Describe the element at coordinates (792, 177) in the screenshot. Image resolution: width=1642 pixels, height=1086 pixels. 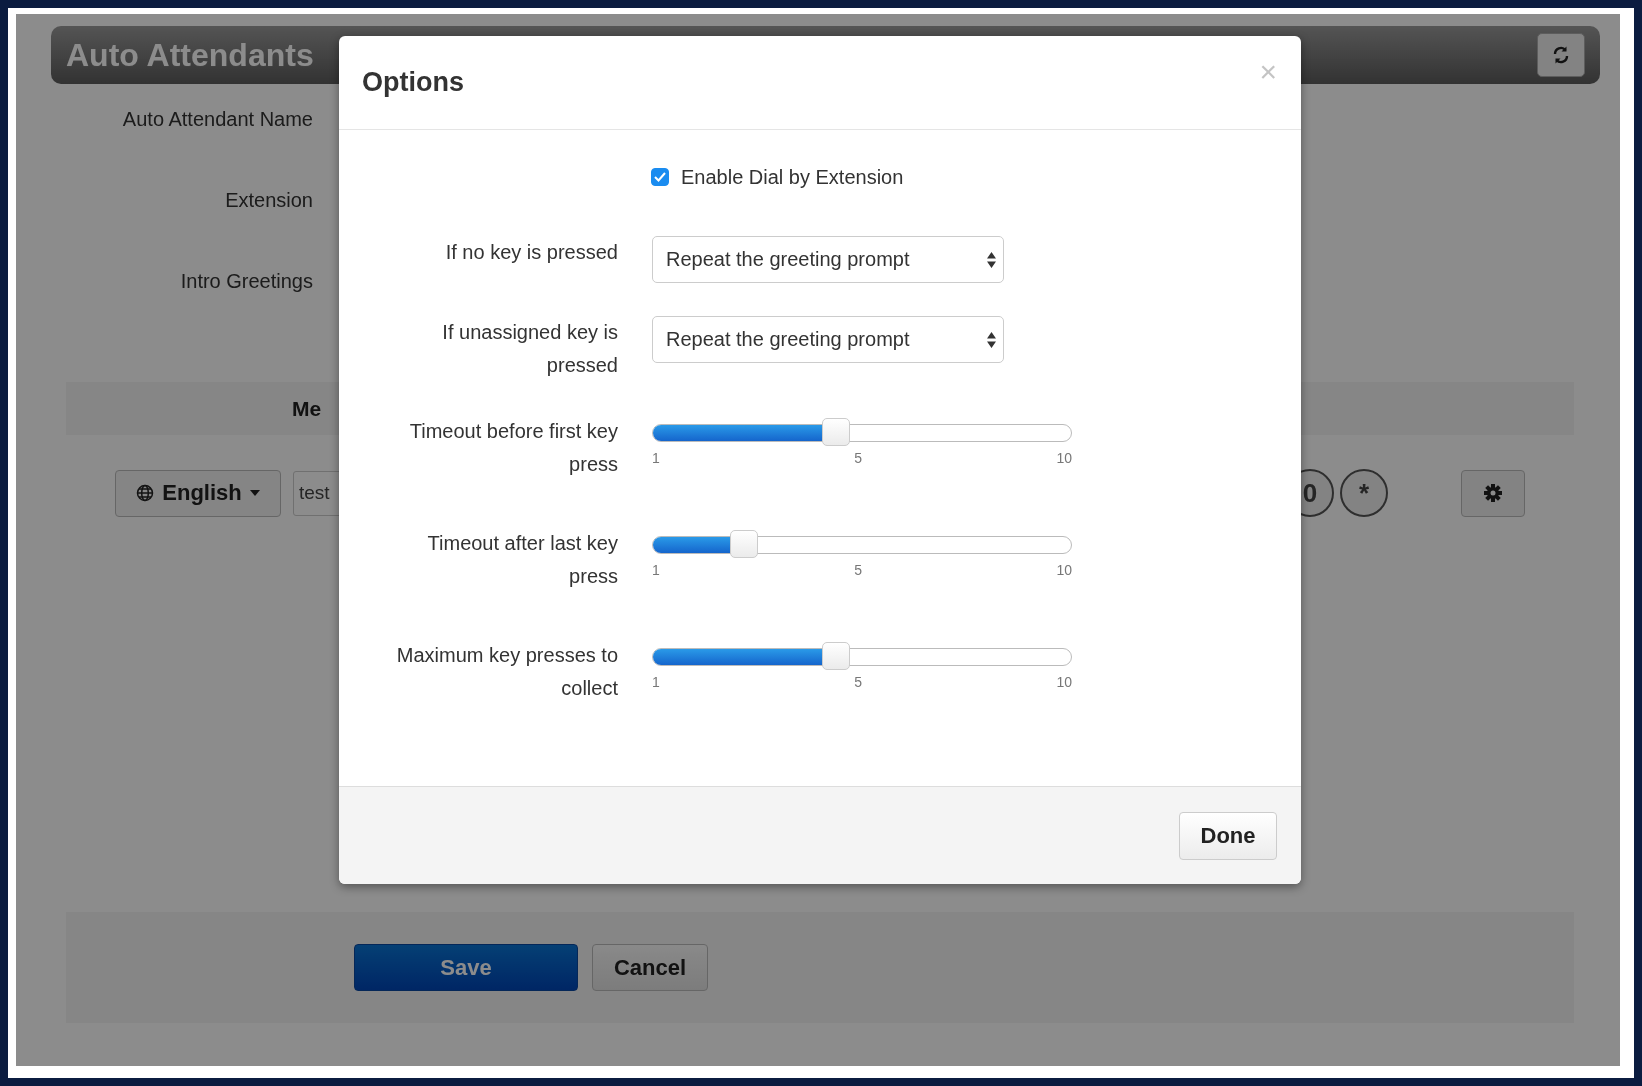
I see `checkbox-label: Enable Dial by Extension` at that location.